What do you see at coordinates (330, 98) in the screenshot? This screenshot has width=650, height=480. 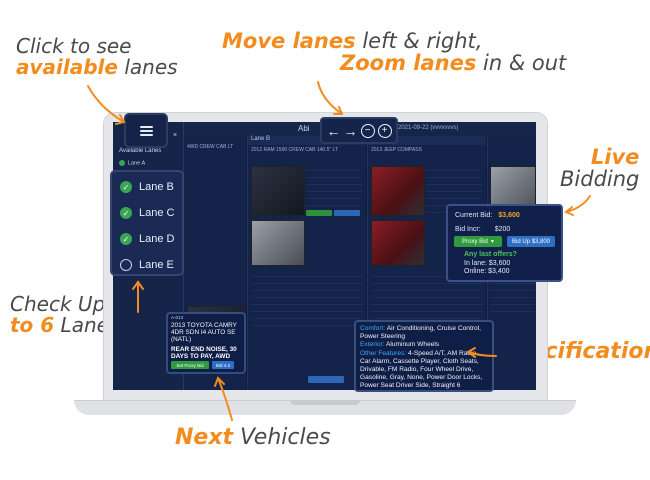 I see `arrow-to-controls` at bounding box center [330, 98].